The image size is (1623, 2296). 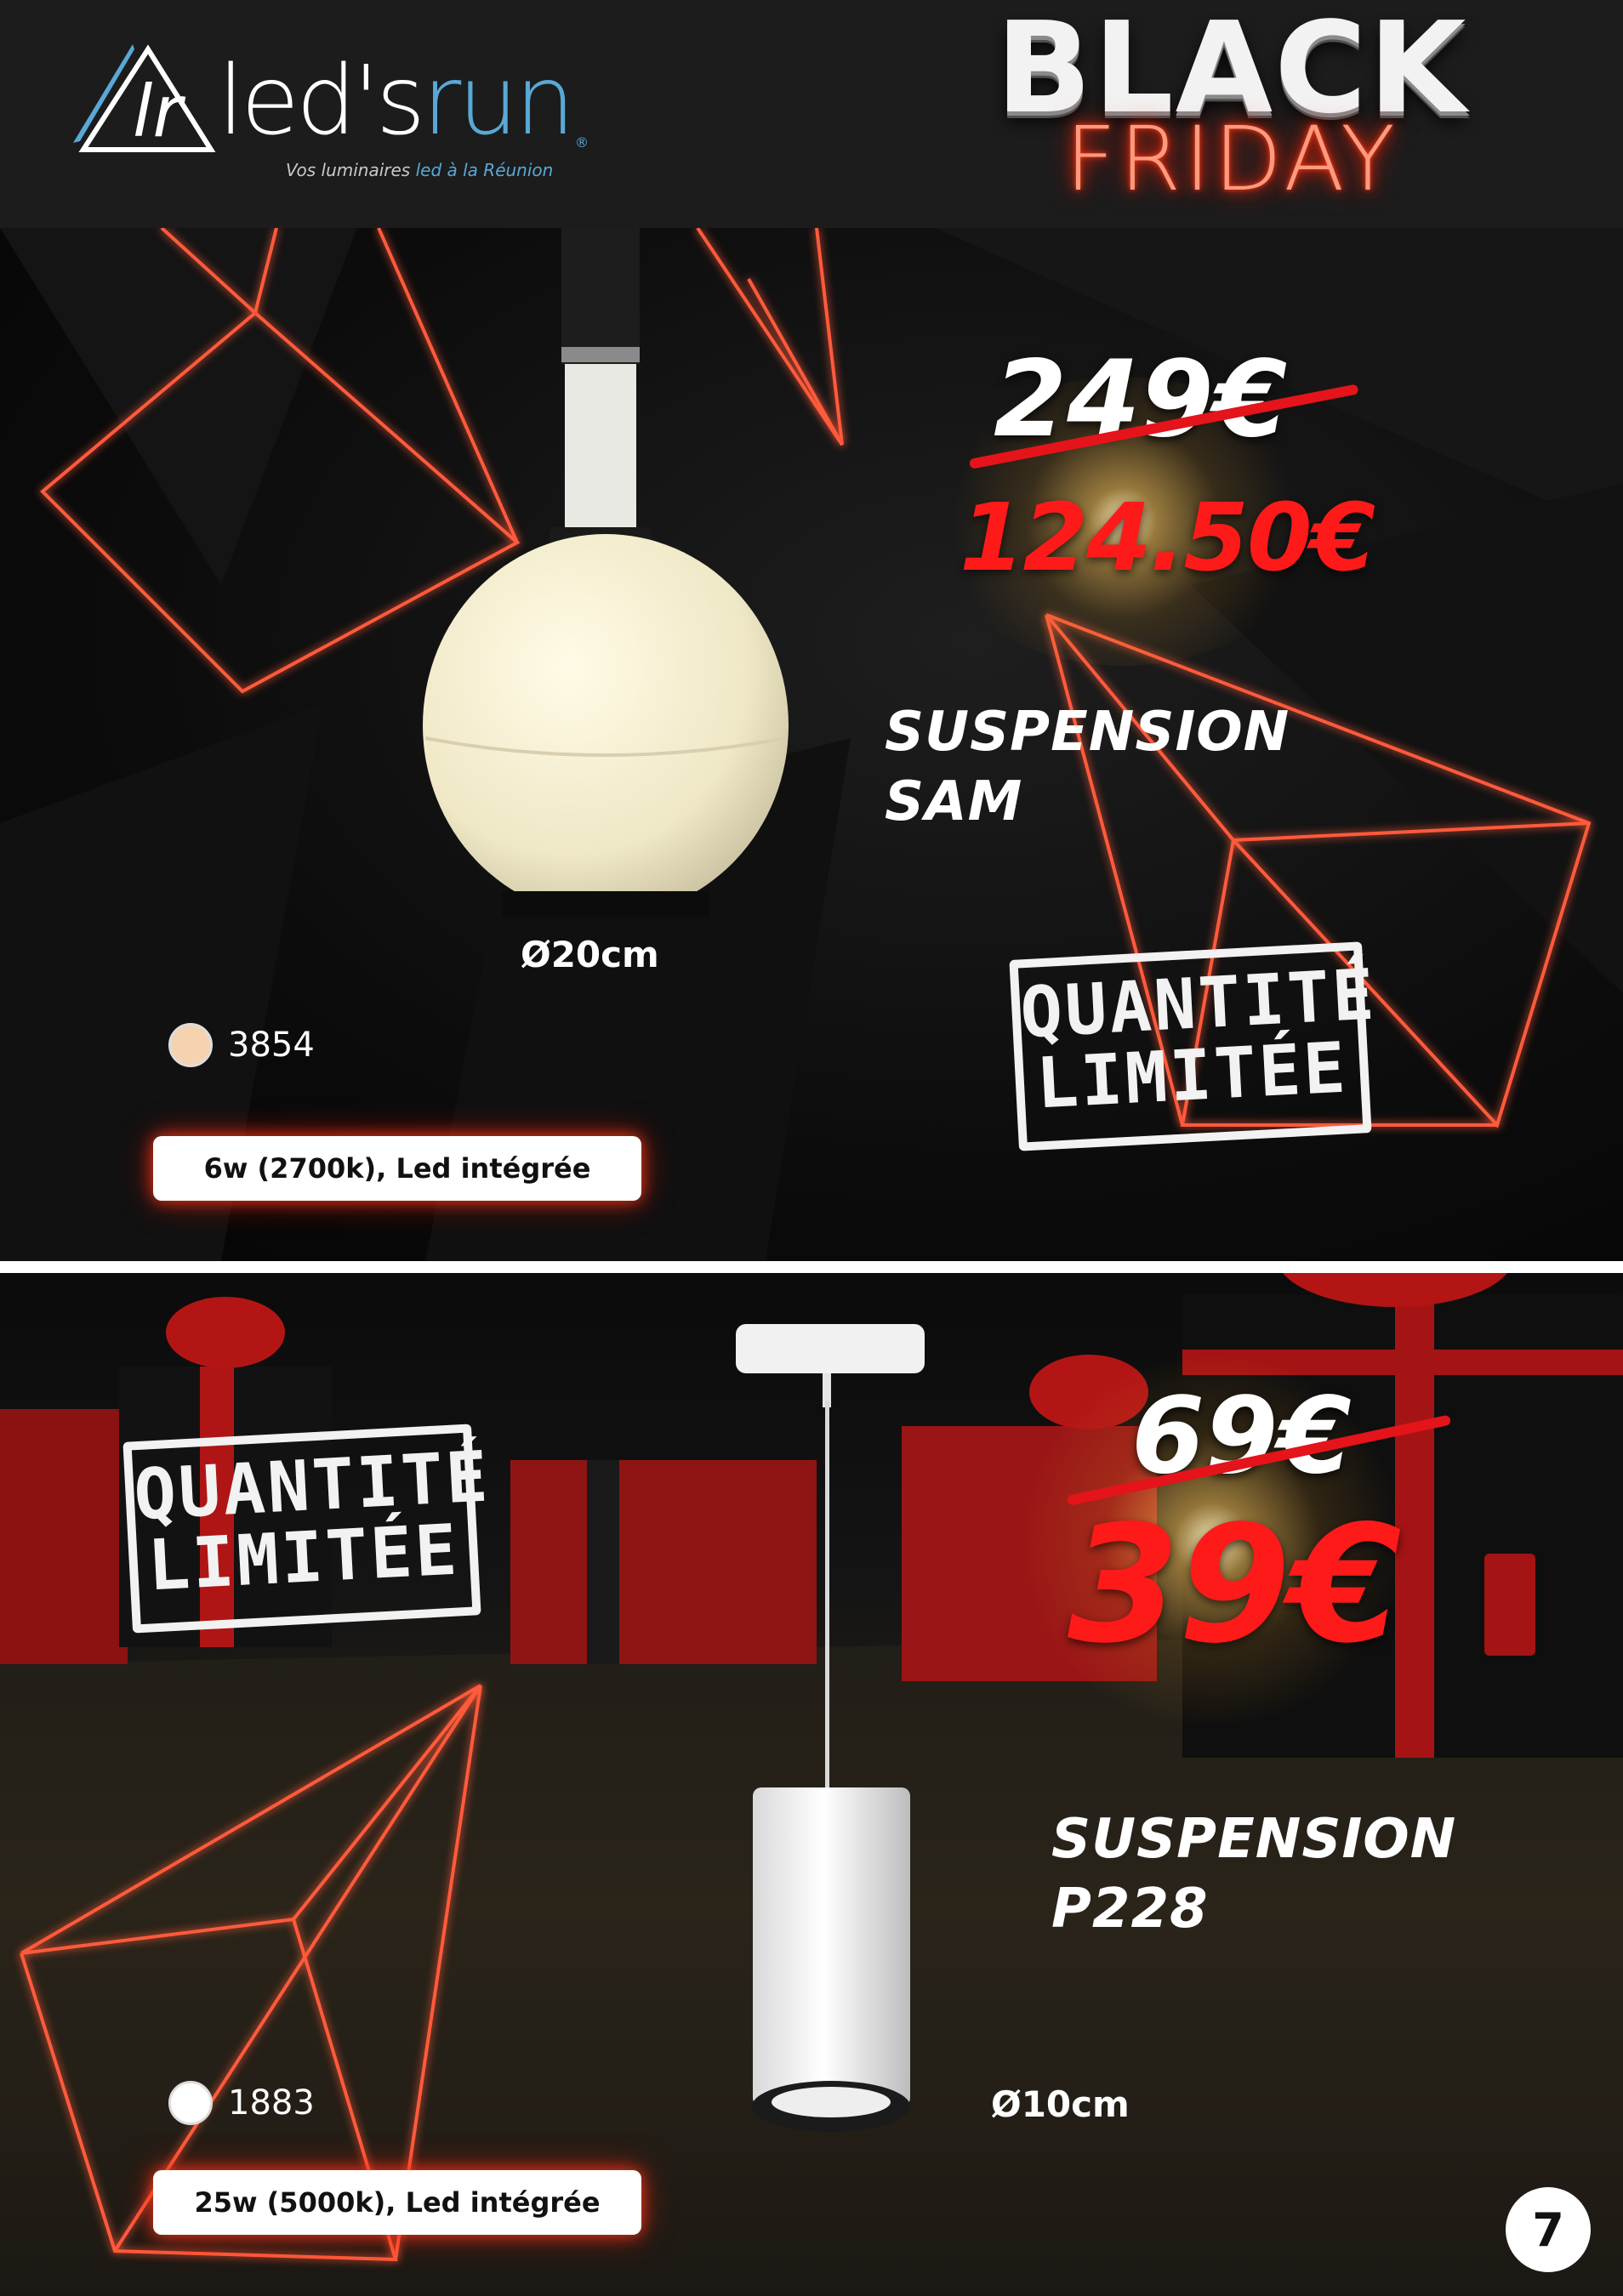 What do you see at coordinates (1141, 399) in the screenshot?
I see `old-price: 249€` at bounding box center [1141, 399].